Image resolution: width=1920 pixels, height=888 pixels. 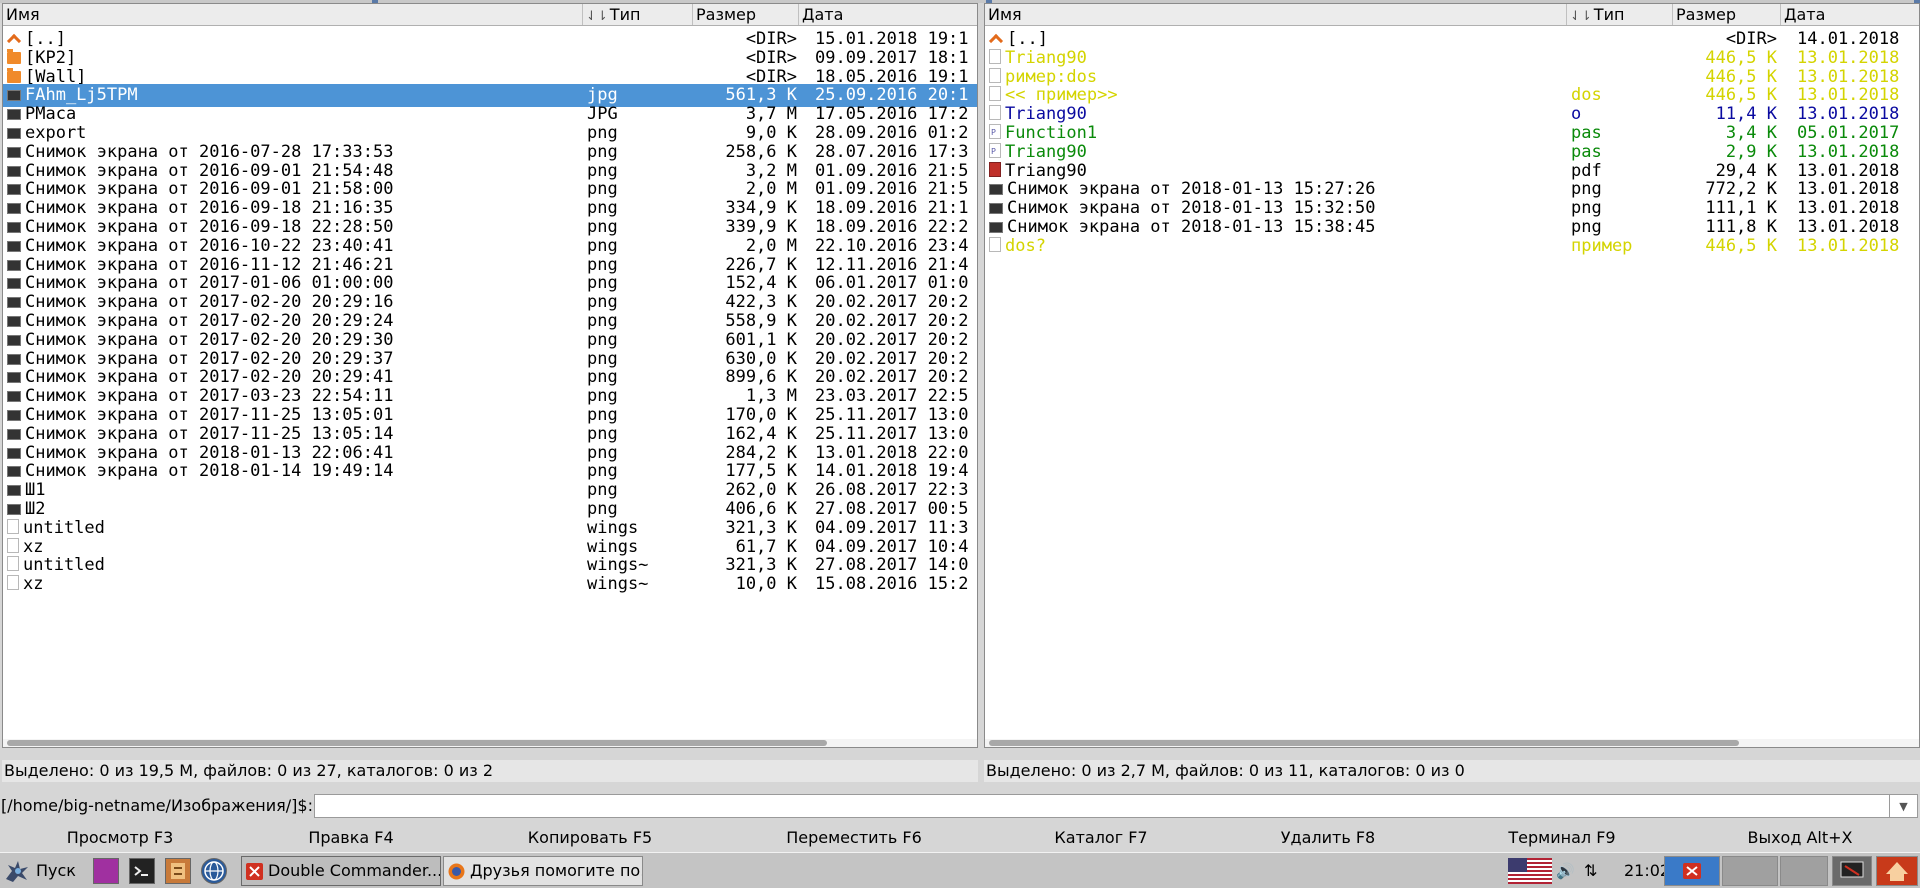 I want to click on file-name: xz, so click(x=293, y=584).